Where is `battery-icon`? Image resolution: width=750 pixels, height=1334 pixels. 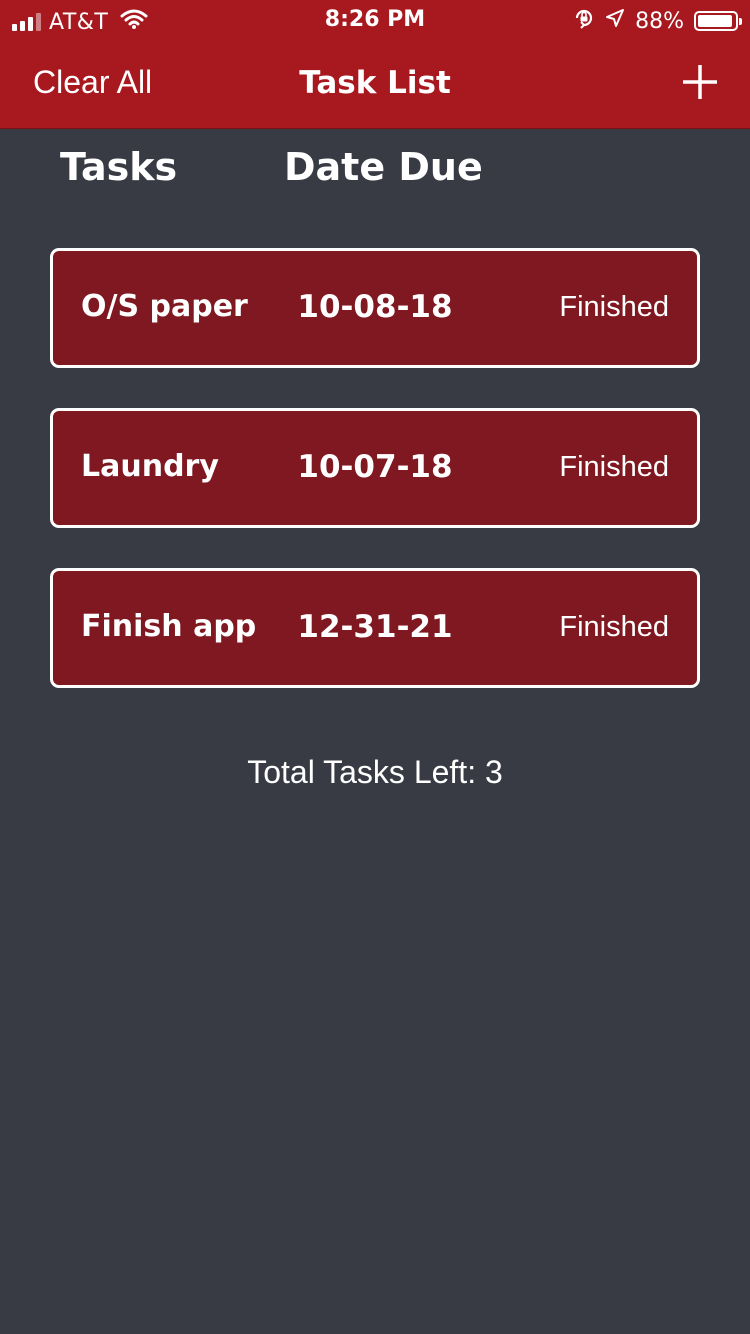
battery-icon is located at coordinates (718, 21).